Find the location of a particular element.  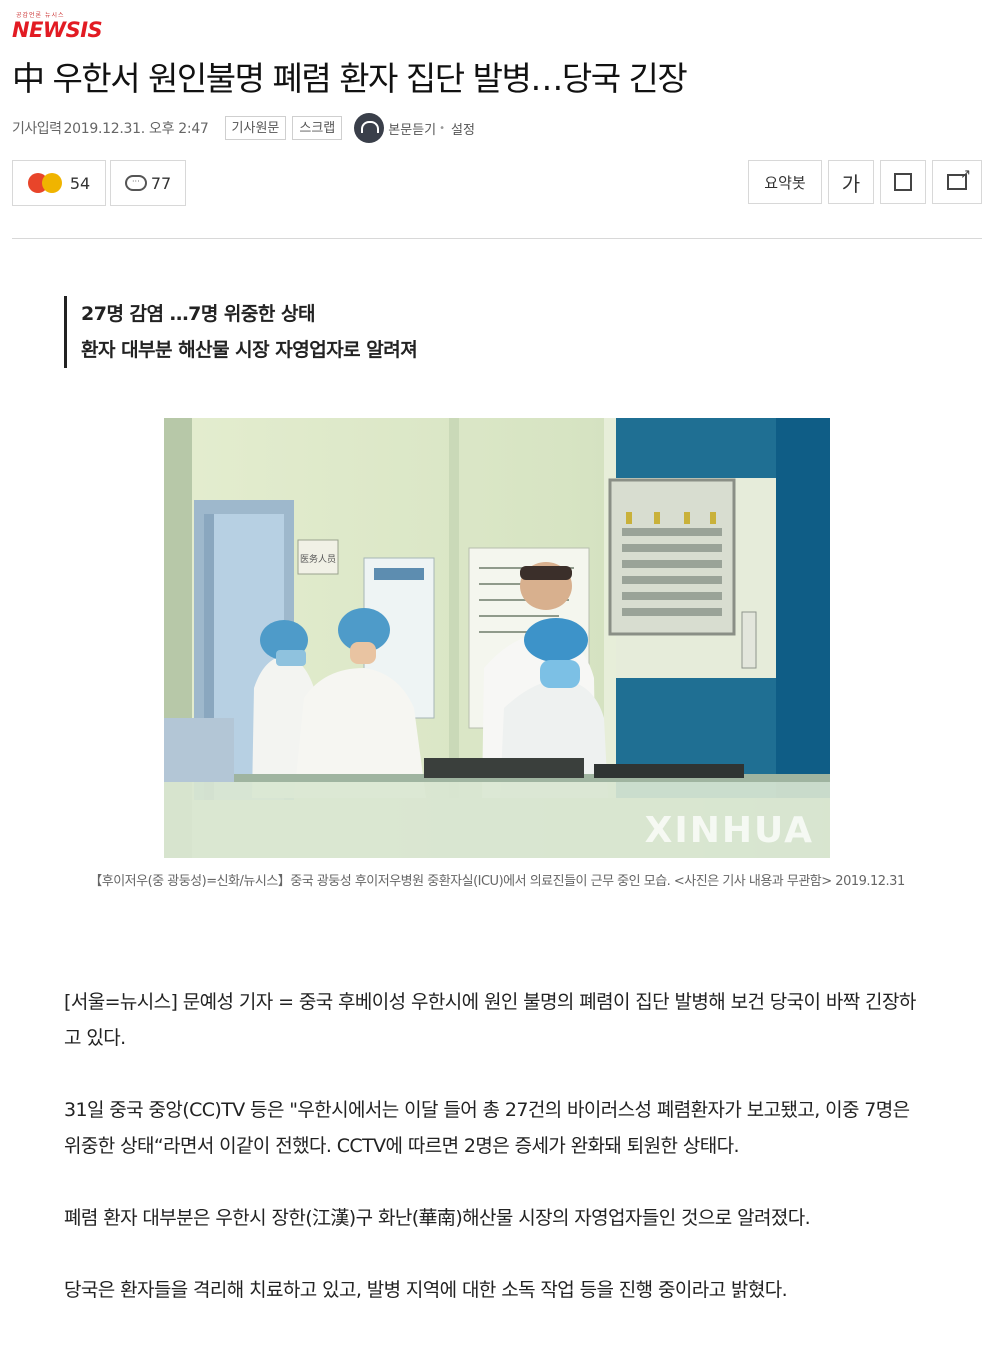

comment-button: ··· 77 is located at coordinates (148, 183).